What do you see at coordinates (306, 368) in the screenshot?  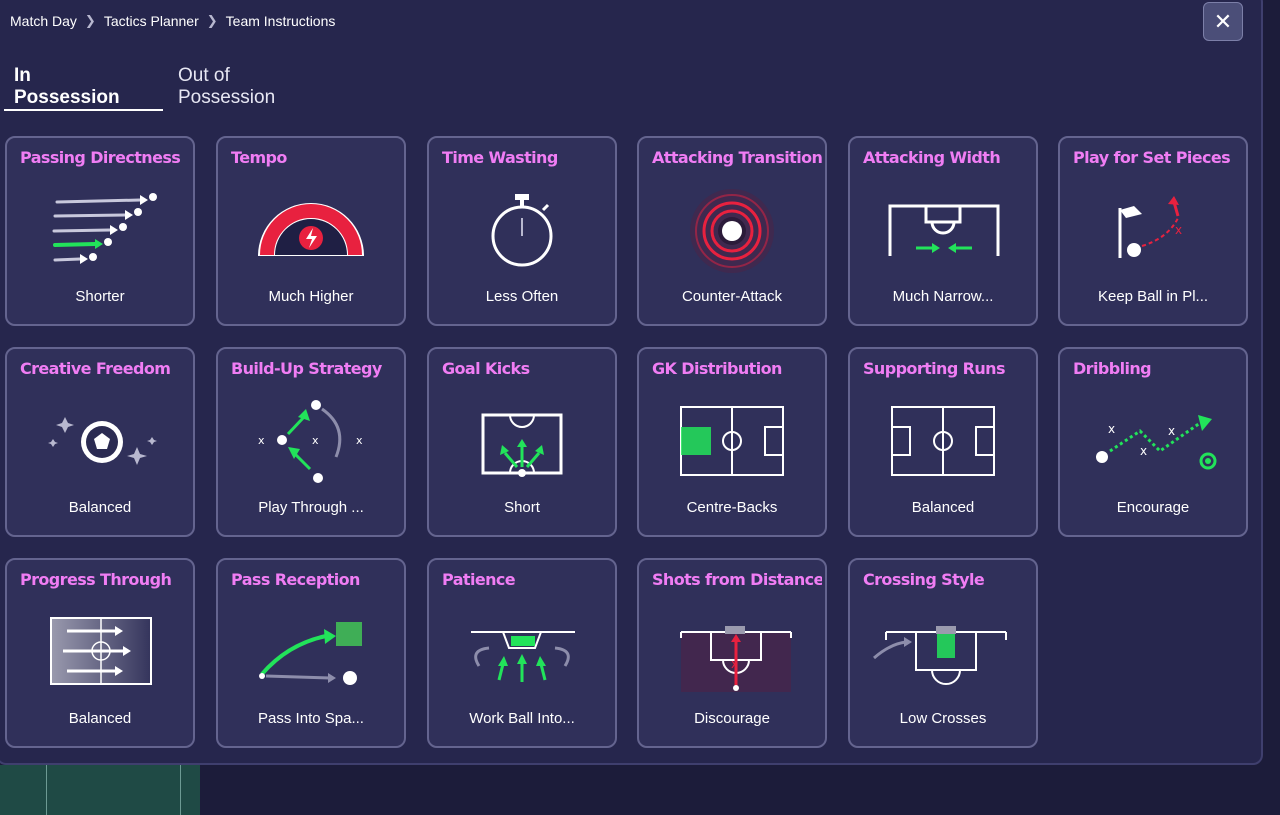 I see `card-title: Build-Up Strategy` at bounding box center [306, 368].